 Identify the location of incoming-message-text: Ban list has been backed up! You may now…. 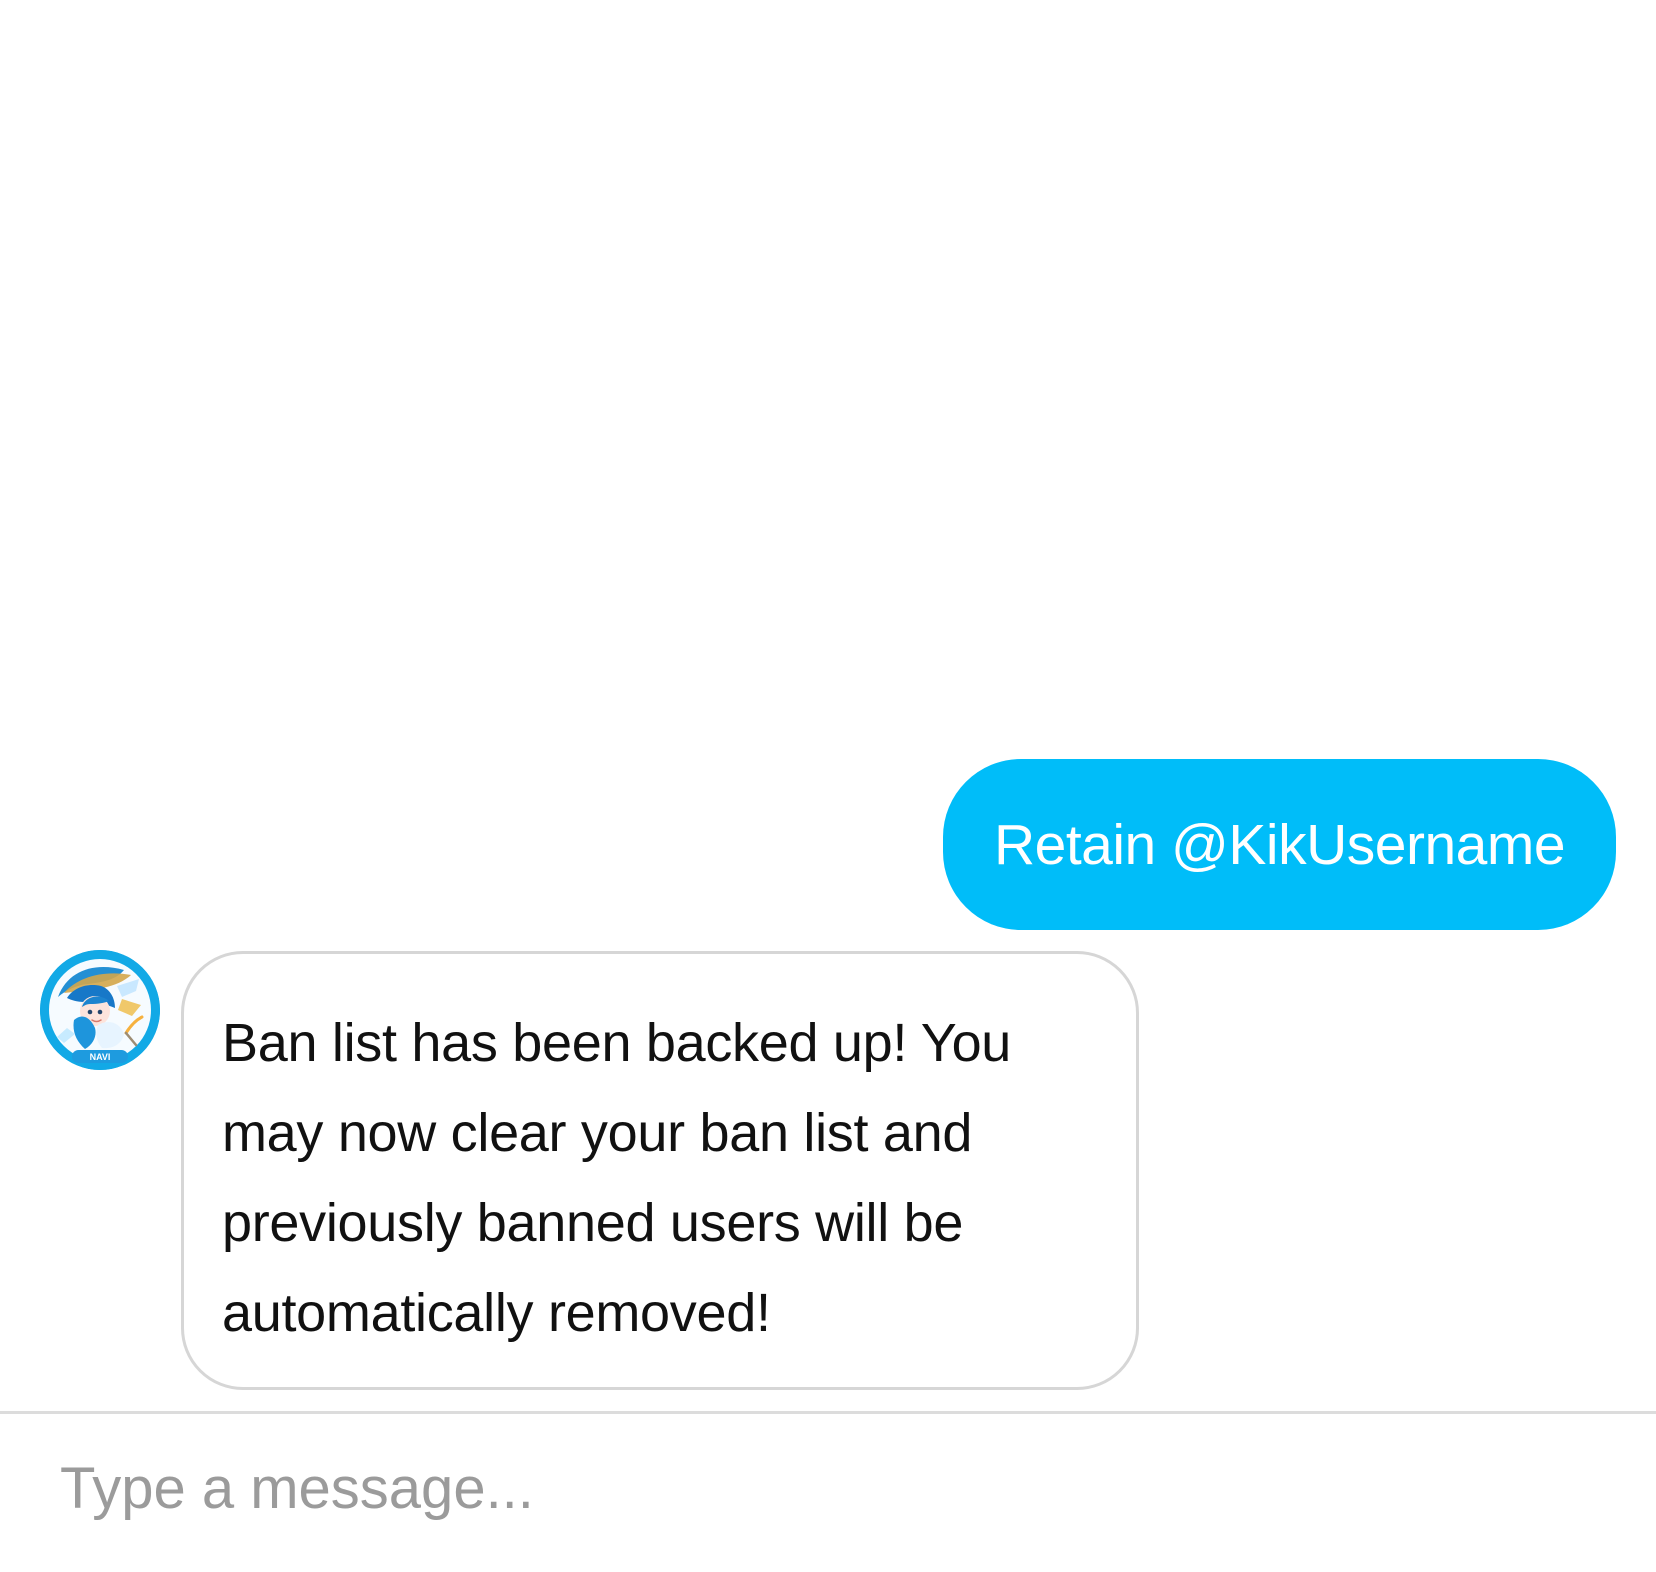
(617, 1178).